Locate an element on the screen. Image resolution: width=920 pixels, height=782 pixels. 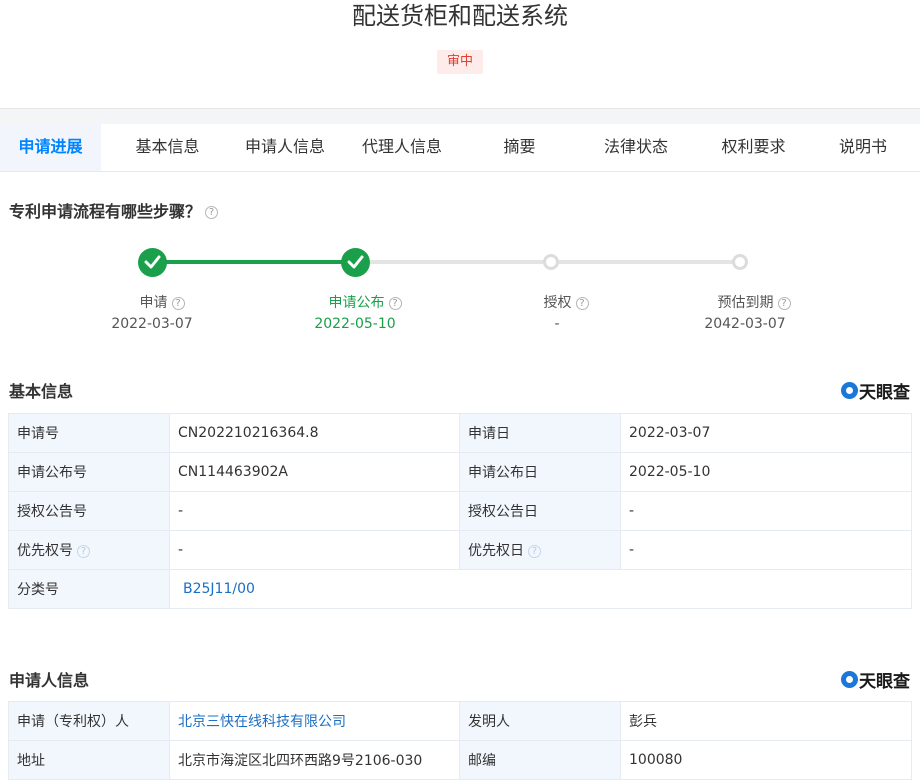
step-date: 2022-05-10 is located at coordinates (355, 324).